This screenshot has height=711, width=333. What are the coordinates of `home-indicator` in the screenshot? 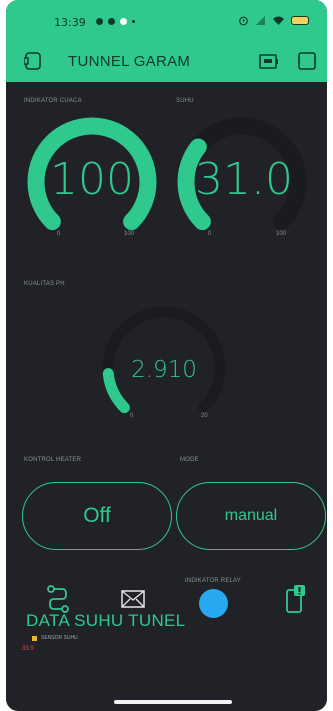 It's located at (173, 702).